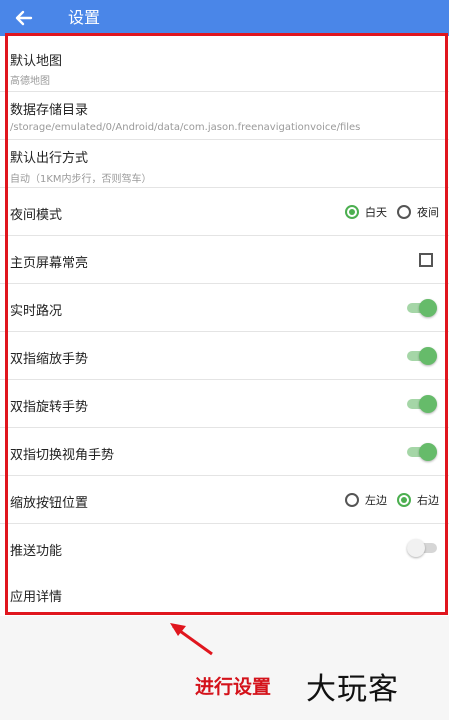  What do you see at coordinates (233, 687) in the screenshot?
I see `annotation-caption: 进行设置` at bounding box center [233, 687].